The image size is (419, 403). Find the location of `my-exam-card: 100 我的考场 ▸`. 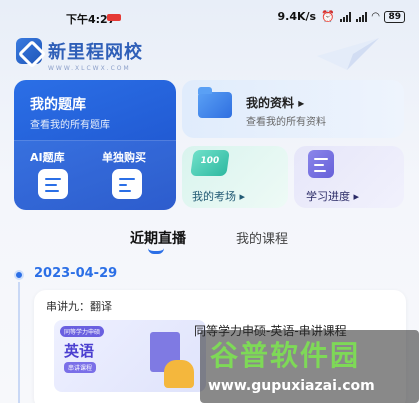

my-exam-card: 100 我的考场 ▸ is located at coordinates (235, 177).